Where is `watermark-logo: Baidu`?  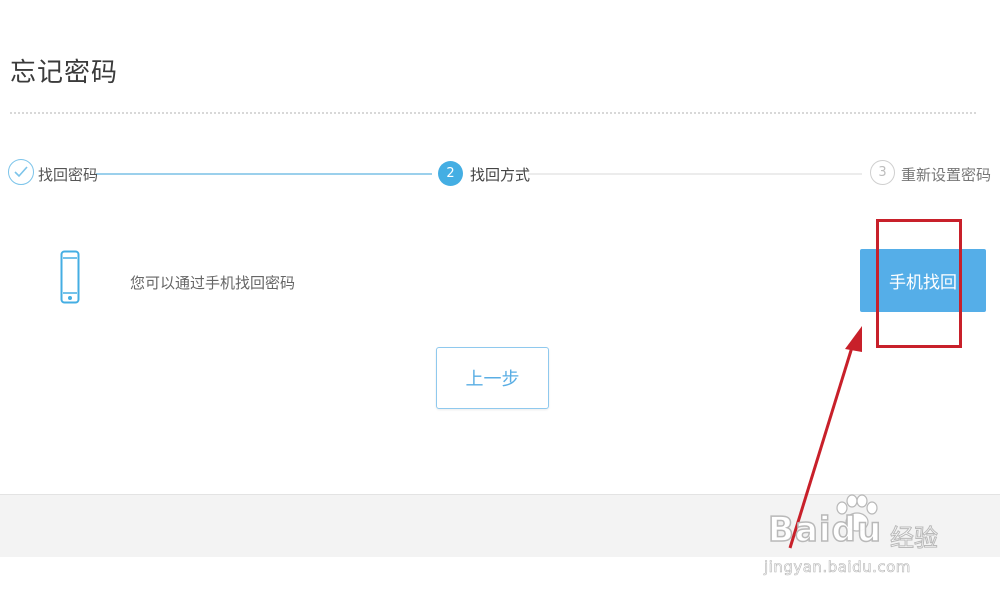 watermark-logo: Baidu is located at coordinates (825, 530).